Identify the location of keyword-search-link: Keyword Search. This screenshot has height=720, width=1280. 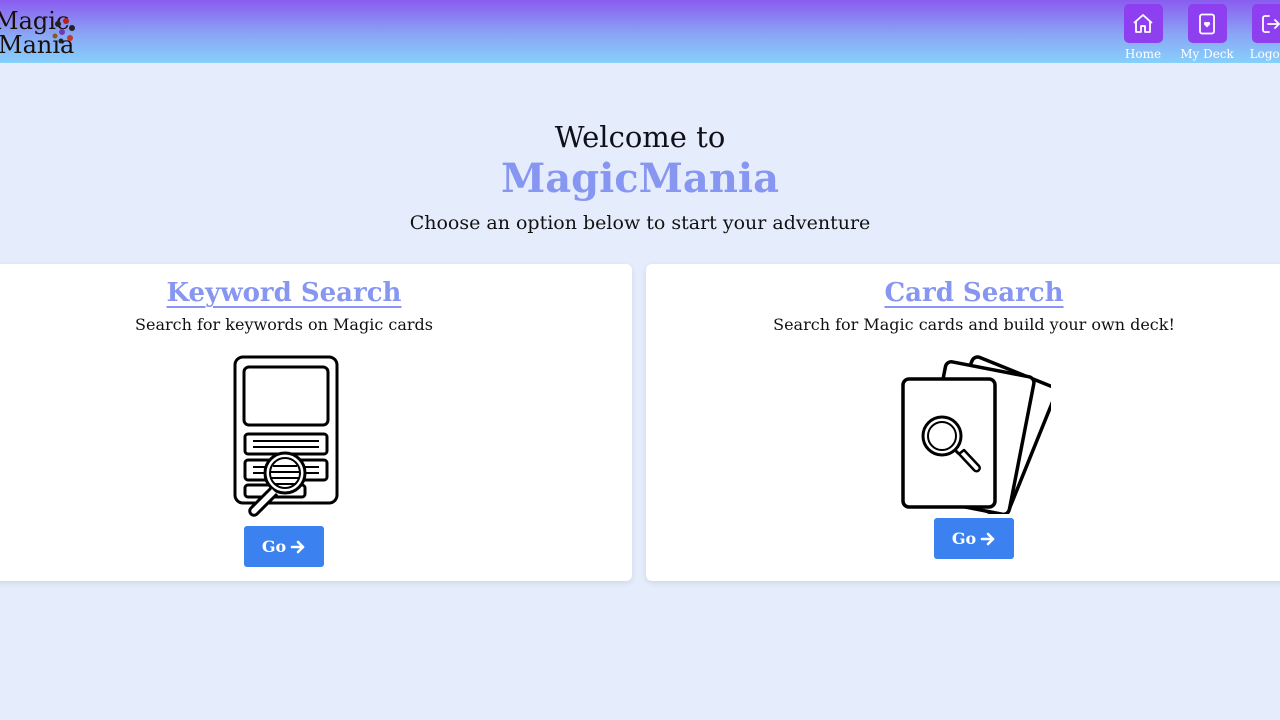
(284, 293).